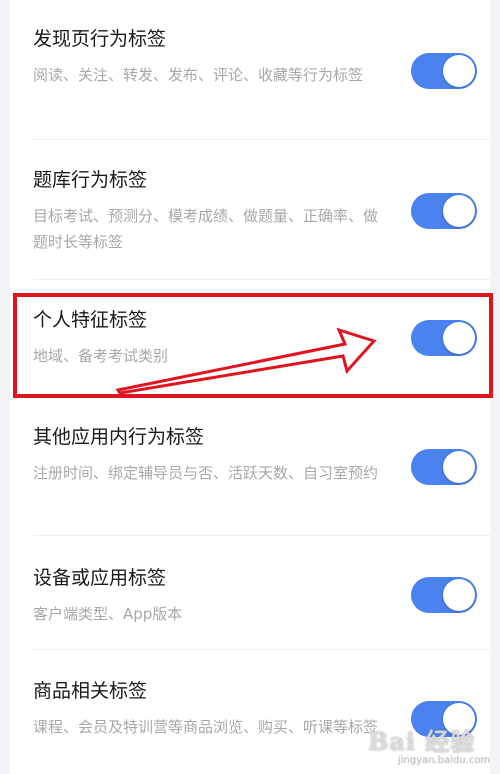 The height and width of the screenshot is (774, 500). Describe the element at coordinates (101, 356) in the screenshot. I see `setting-description: 地域、备考考试类别` at that location.